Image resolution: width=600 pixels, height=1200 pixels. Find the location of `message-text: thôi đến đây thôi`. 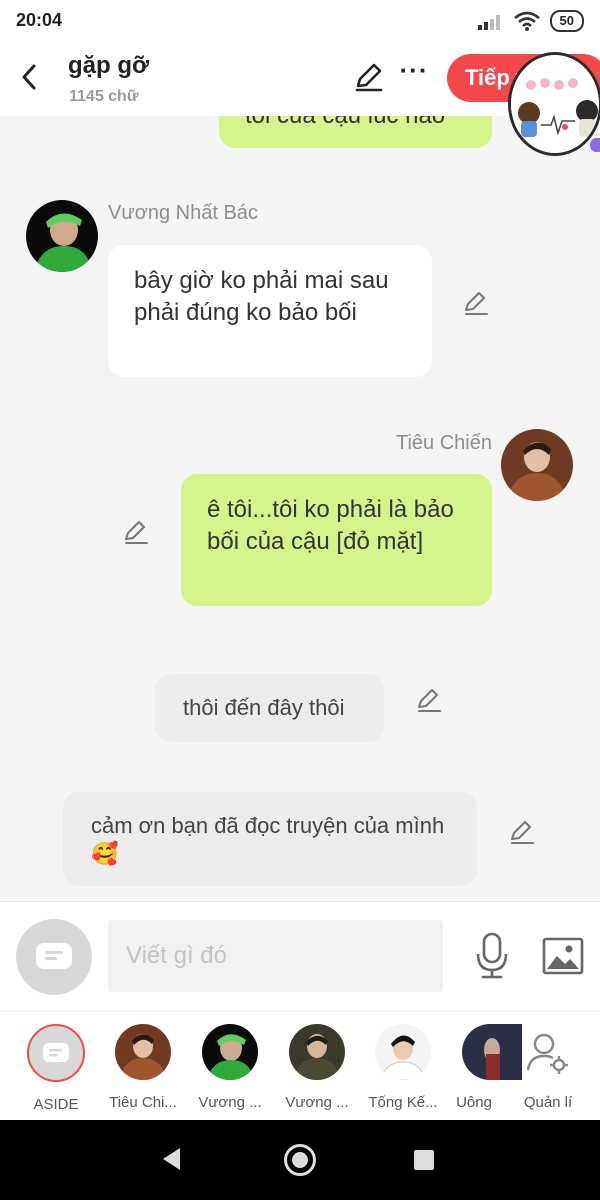

message-text: thôi đến đây thôi is located at coordinates (264, 707).